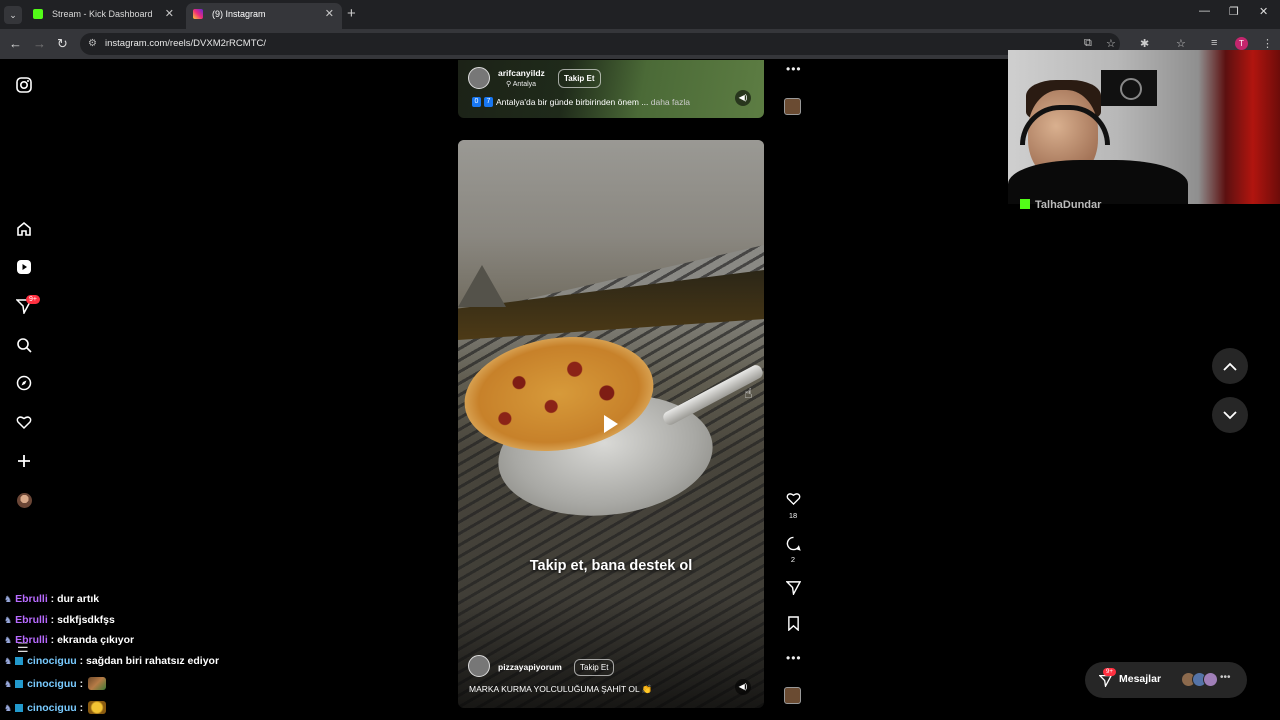 Image resolution: width=1280 pixels, height=720 pixels. Describe the element at coordinates (1166, 680) in the screenshot. I see `messages-button: 9+ Mesajlar •••` at that location.